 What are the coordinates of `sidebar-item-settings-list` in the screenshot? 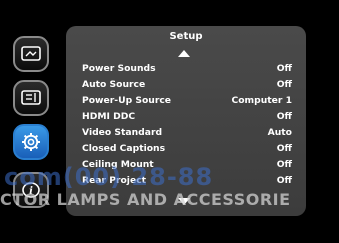 It's located at (31, 98).